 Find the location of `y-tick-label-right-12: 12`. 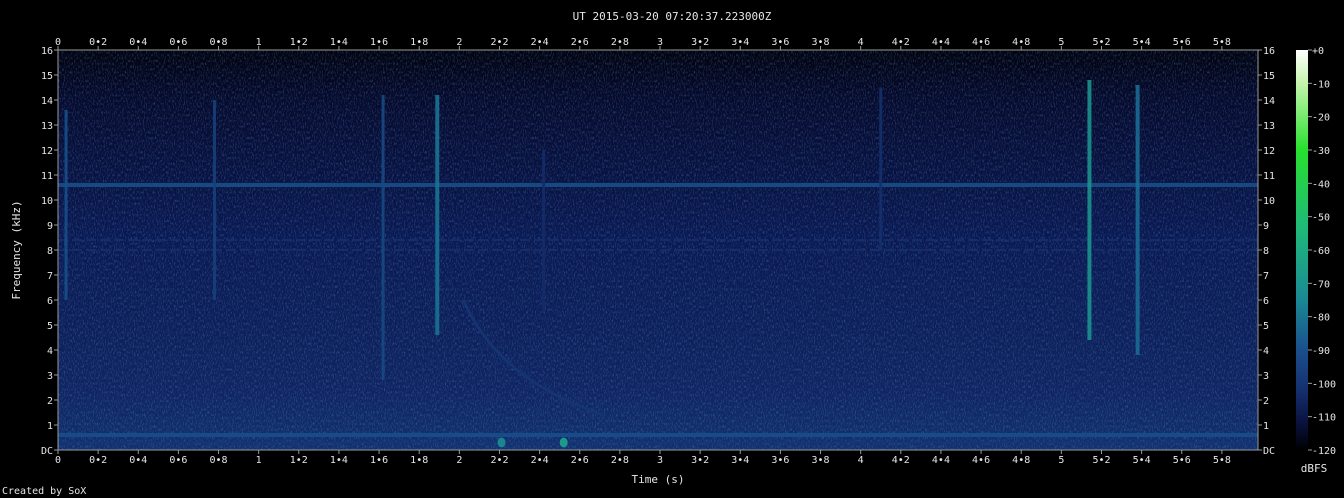

y-tick-label-right-12: 12 is located at coordinates (1269, 151).